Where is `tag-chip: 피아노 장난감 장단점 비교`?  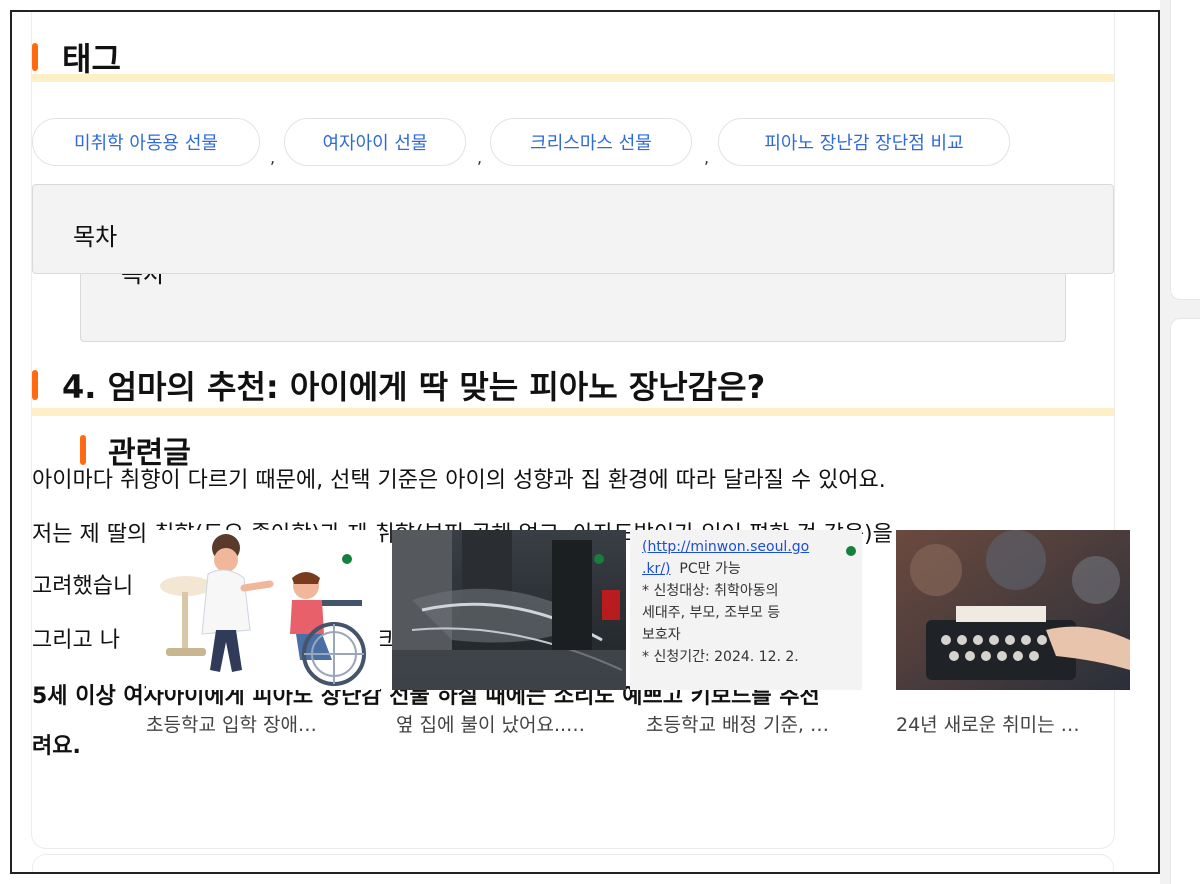 tag-chip: 피아노 장난감 장단점 비교 is located at coordinates (864, 142).